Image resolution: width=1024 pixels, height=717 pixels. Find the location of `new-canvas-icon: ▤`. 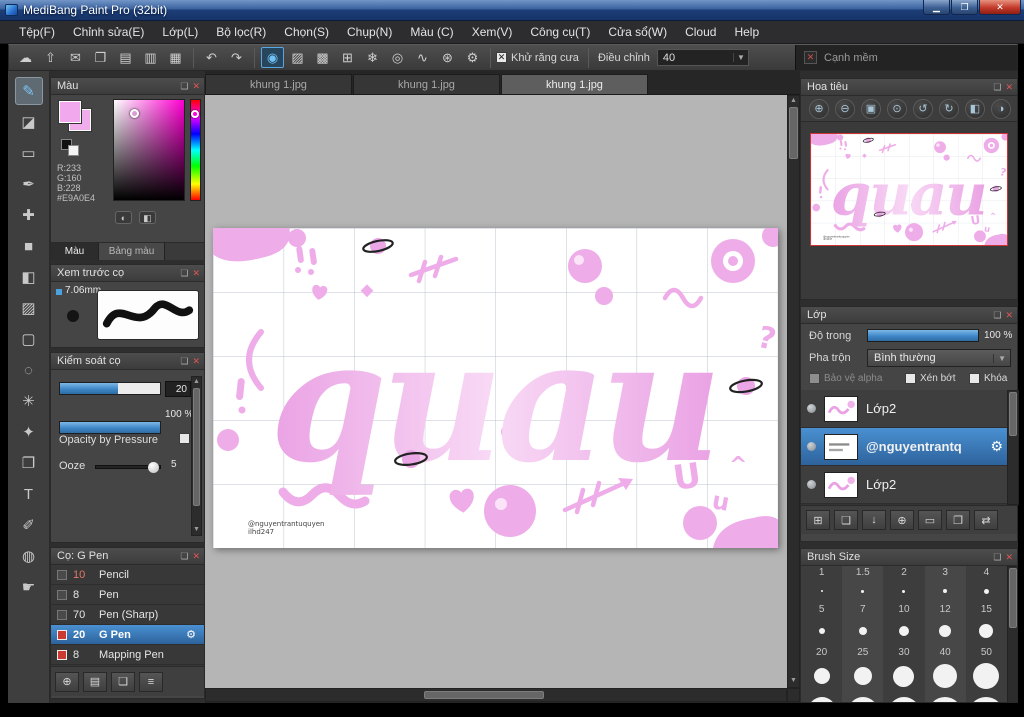

new-canvas-icon: ▤ is located at coordinates (125, 57).